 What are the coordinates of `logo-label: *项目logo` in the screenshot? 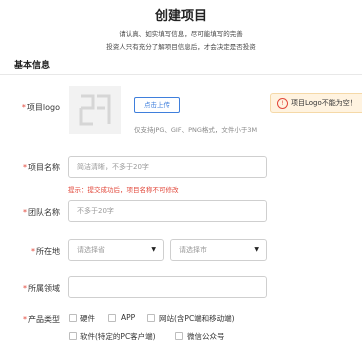 It's located at (30, 107).